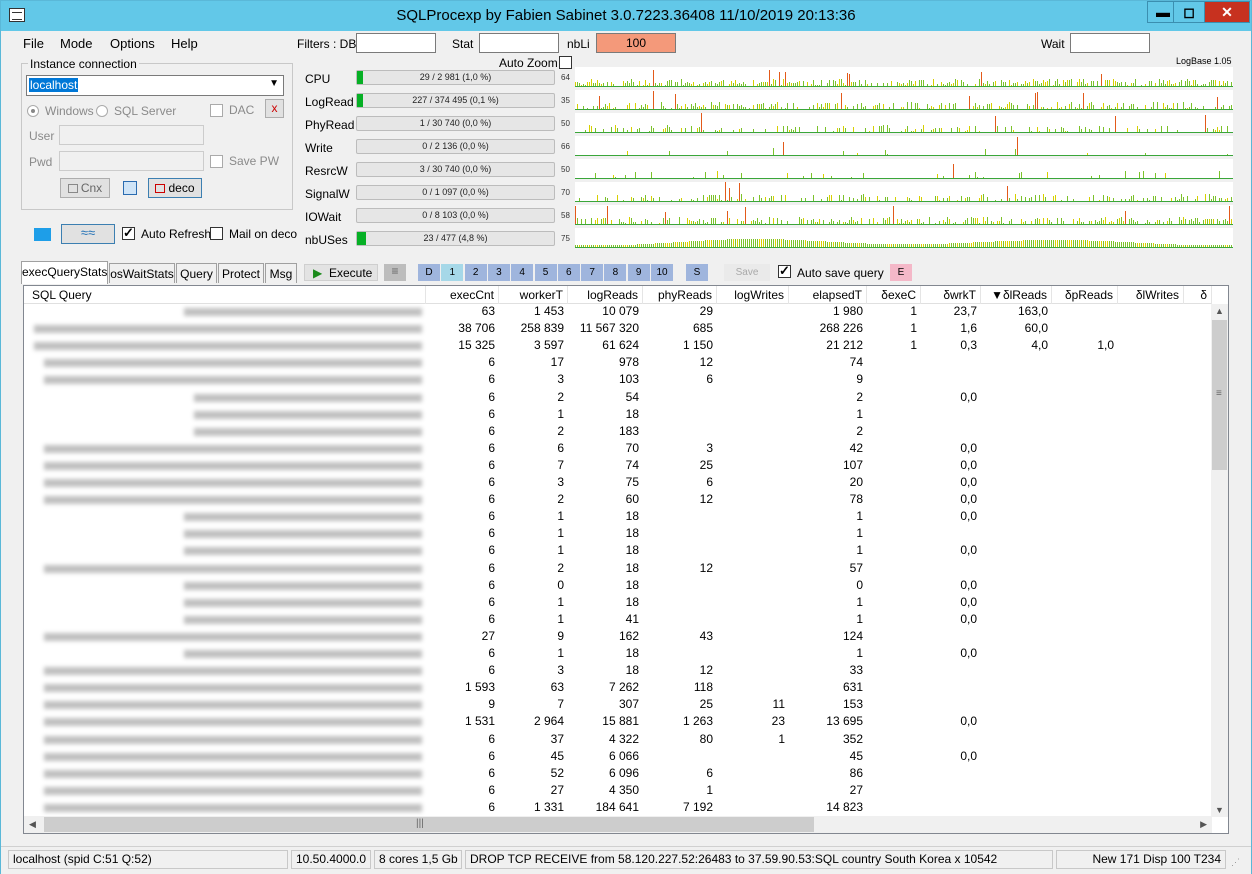 This screenshot has width=1252, height=874. What do you see at coordinates (102, 111) in the screenshot?
I see `sqlserver-auth-radio` at bounding box center [102, 111].